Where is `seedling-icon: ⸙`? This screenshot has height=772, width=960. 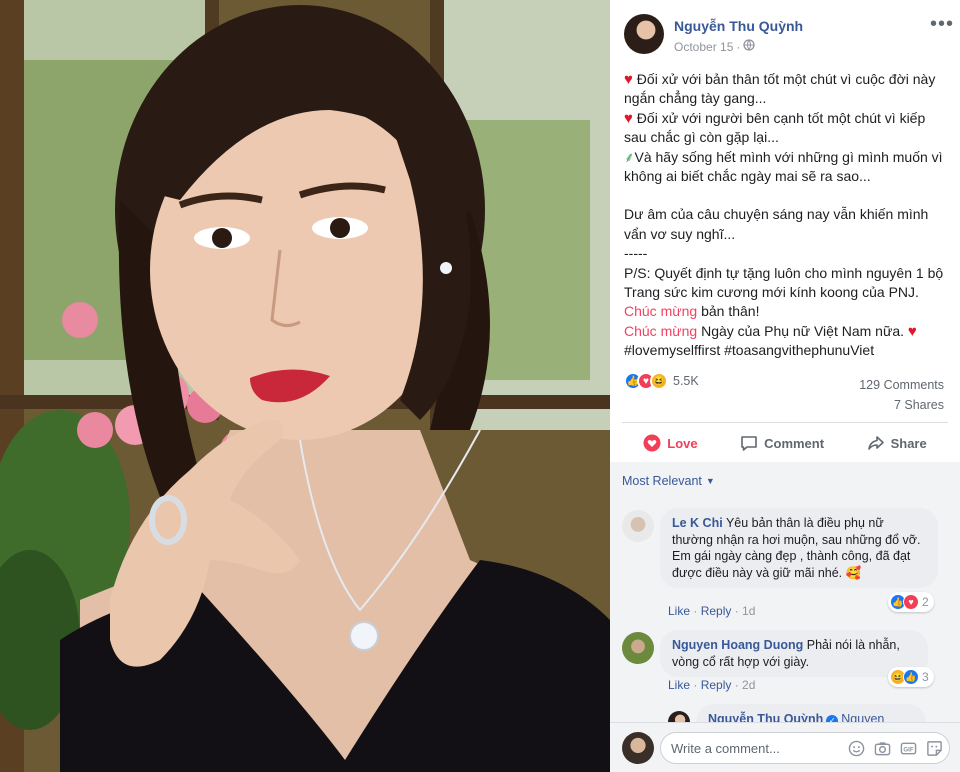
seedling-icon: ⸙ is located at coordinates (629, 156).